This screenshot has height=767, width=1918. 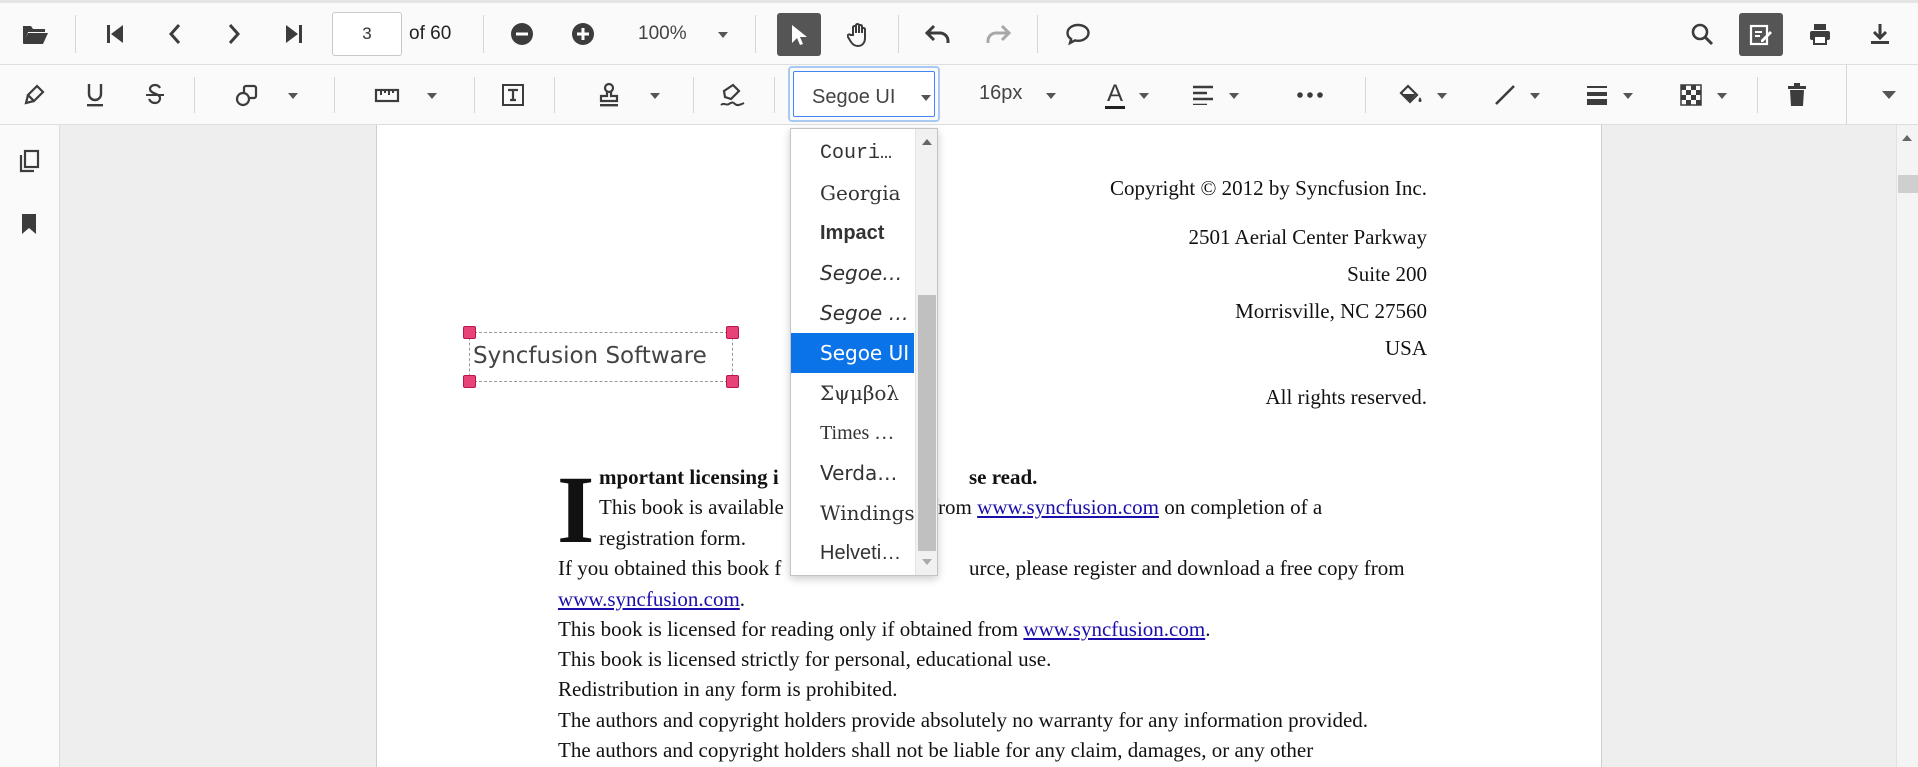 I want to click on font-option: Σψμβολ, so click(x=852, y=393).